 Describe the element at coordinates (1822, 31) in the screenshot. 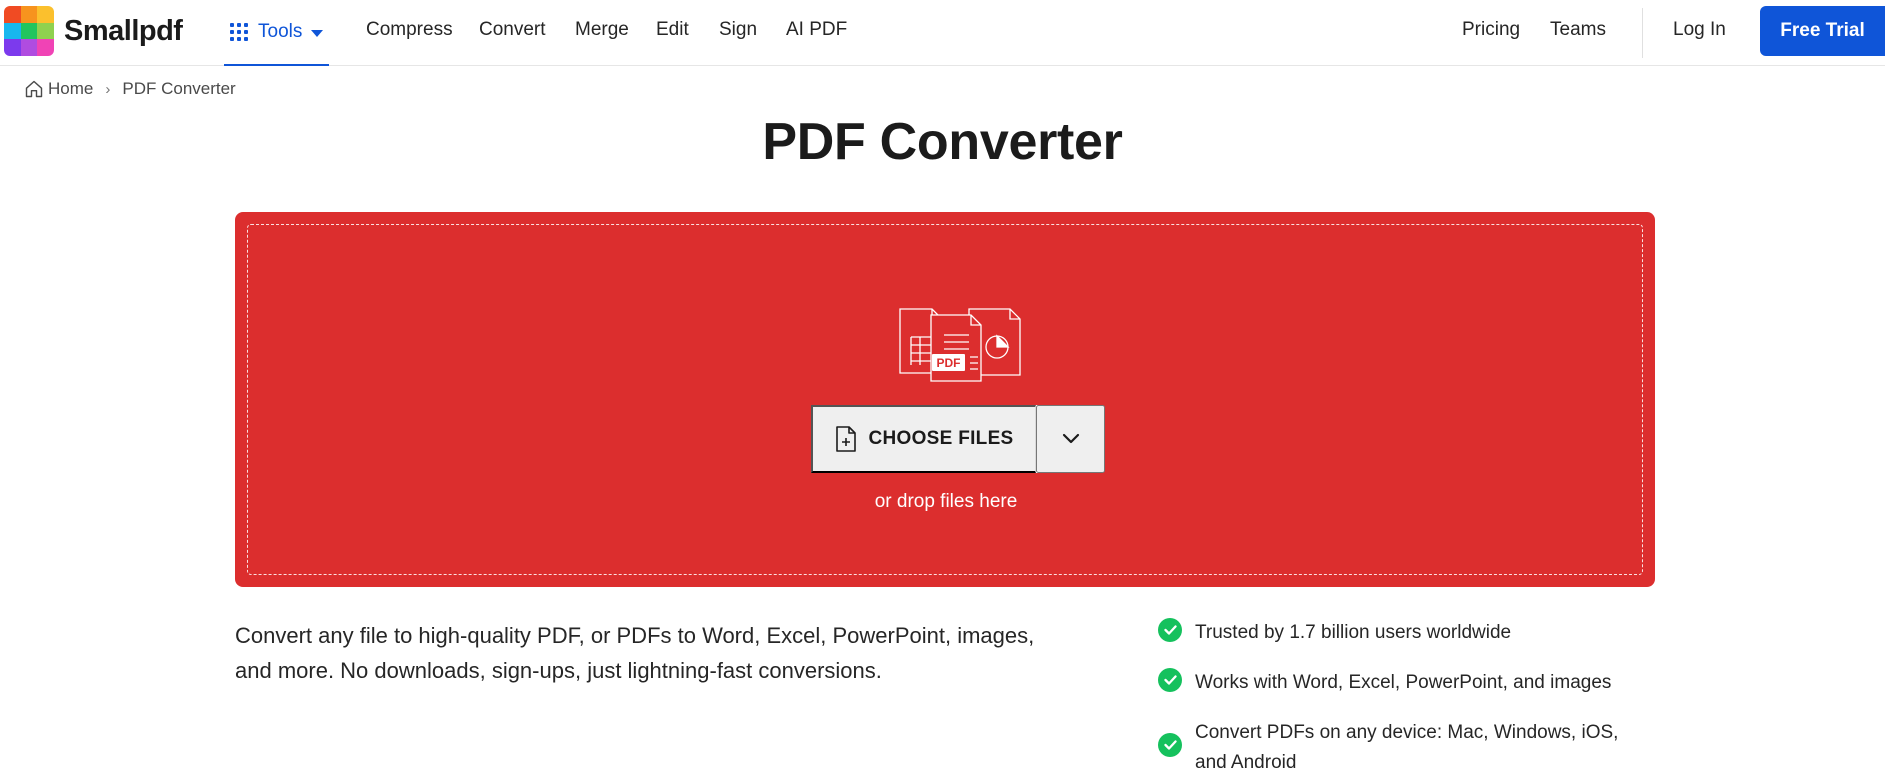

I see `free-trial-button: Free Trial` at that location.